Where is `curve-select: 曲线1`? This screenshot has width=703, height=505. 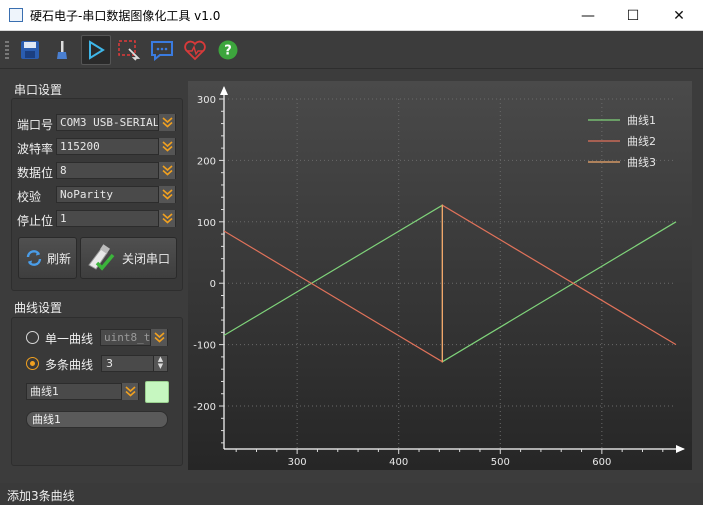
curve-select: 曲线1 is located at coordinates (82, 391).